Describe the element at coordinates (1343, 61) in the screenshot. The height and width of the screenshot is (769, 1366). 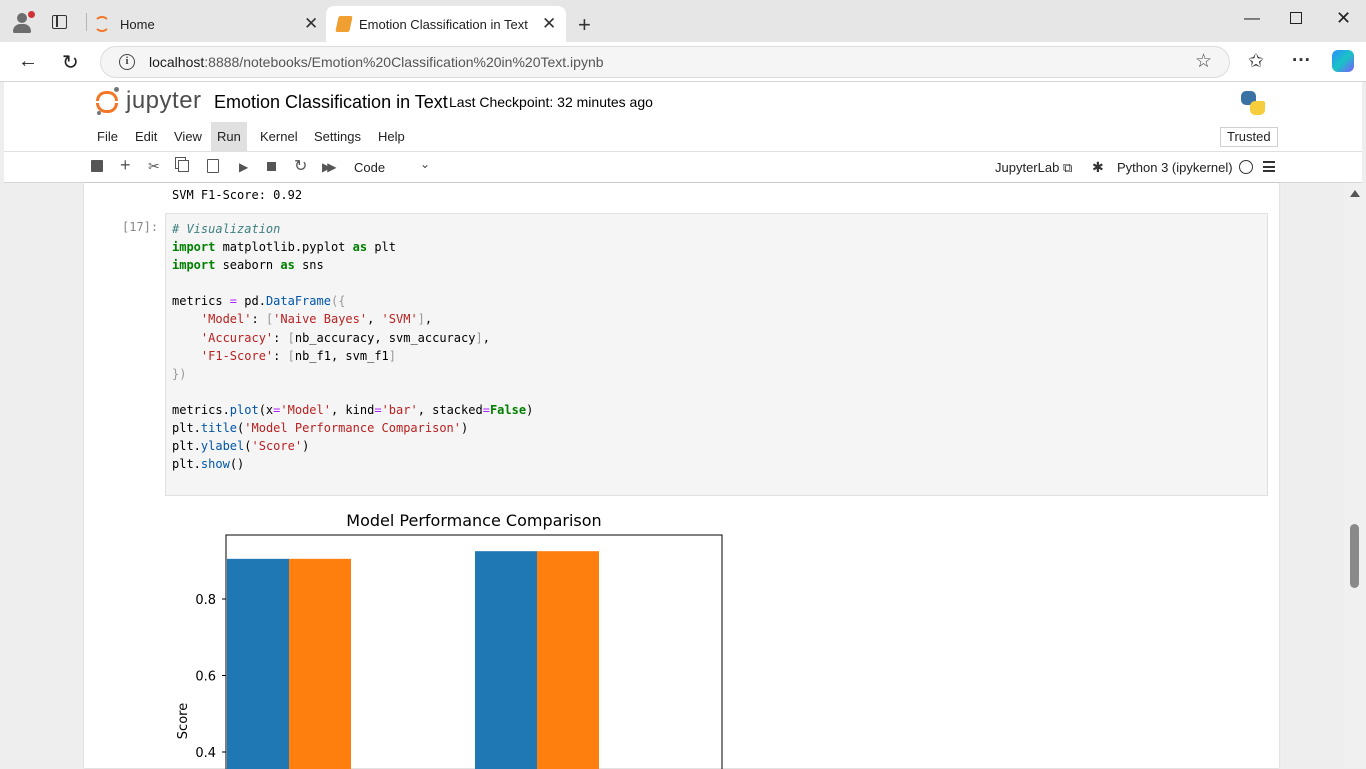
I see `copilot-icon` at that location.